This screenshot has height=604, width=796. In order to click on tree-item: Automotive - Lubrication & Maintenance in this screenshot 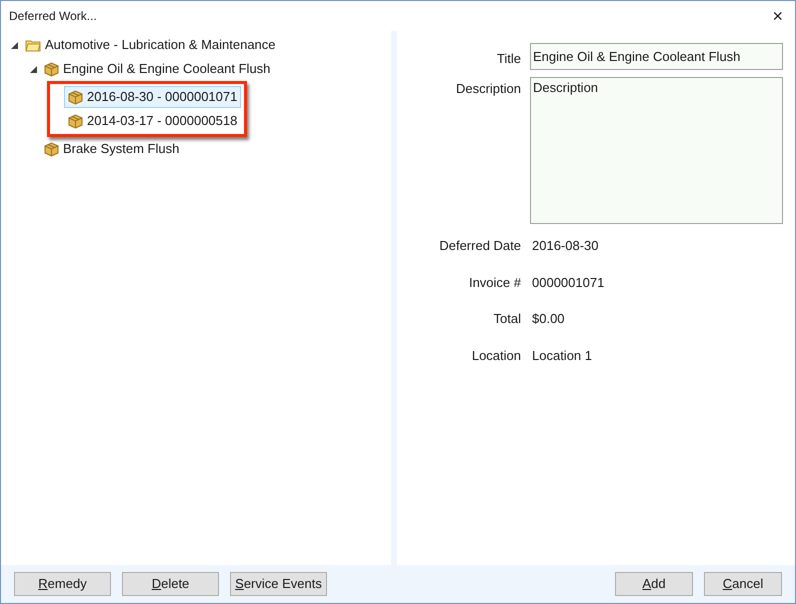, I will do `click(150, 45)`.